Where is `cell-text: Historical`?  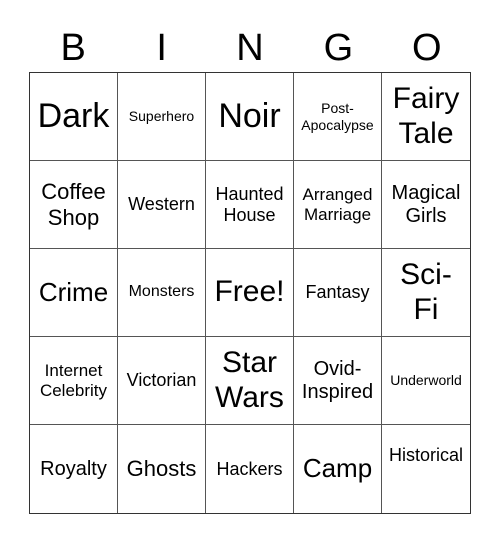 cell-text: Historical is located at coordinates (425, 455).